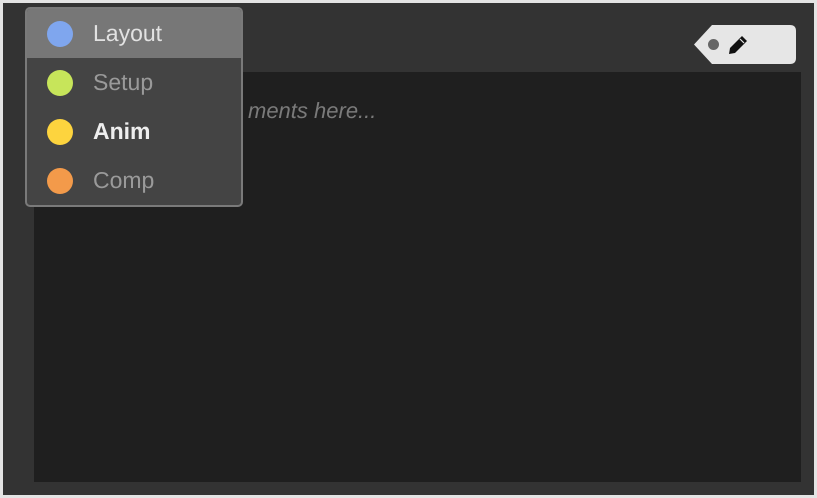 Image resolution: width=817 pixels, height=498 pixels. Describe the element at coordinates (123, 181) in the screenshot. I see `menu-item-label: Comp` at that location.